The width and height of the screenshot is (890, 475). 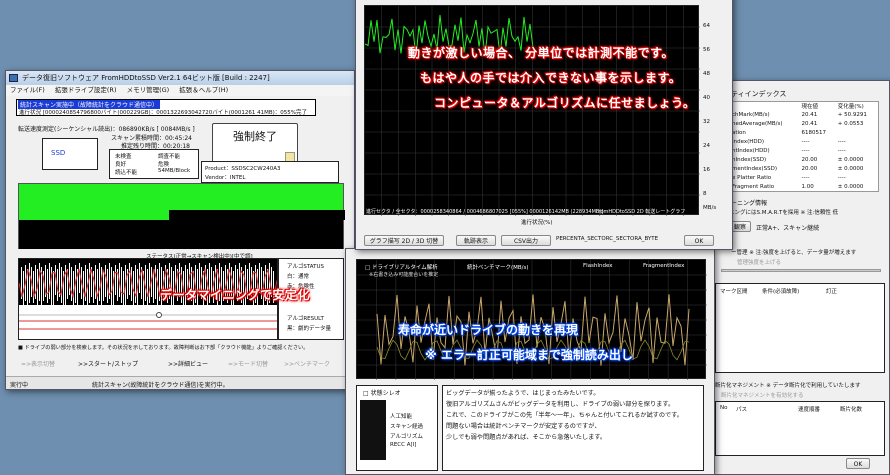 I want to click on sector-map-unscanned, so click(x=257, y=215).